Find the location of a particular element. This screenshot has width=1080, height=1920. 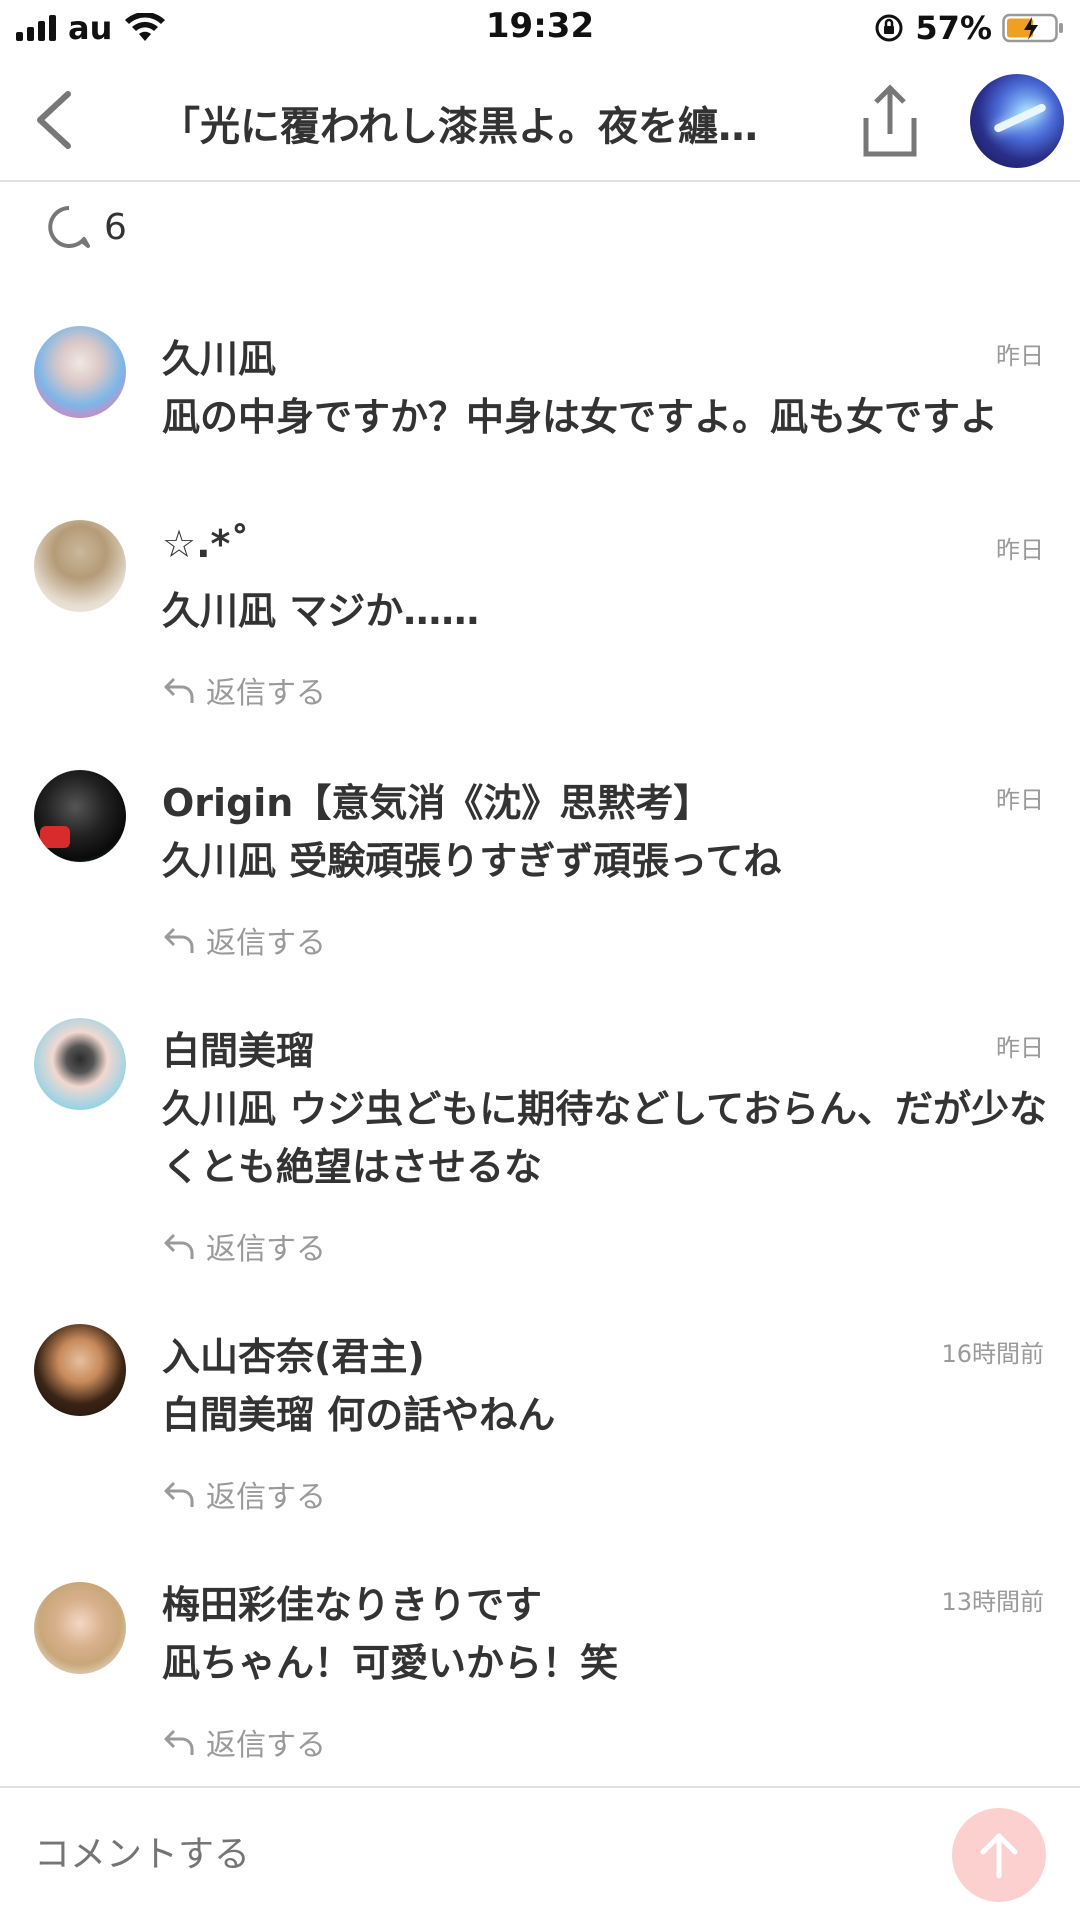

comment-bubble-icon is located at coordinates (69, 227).